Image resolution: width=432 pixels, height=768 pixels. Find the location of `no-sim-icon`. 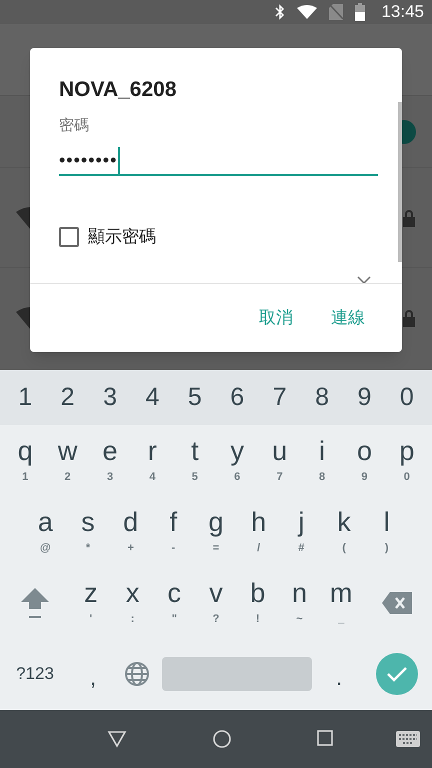

no-sim-icon is located at coordinates (336, 12).